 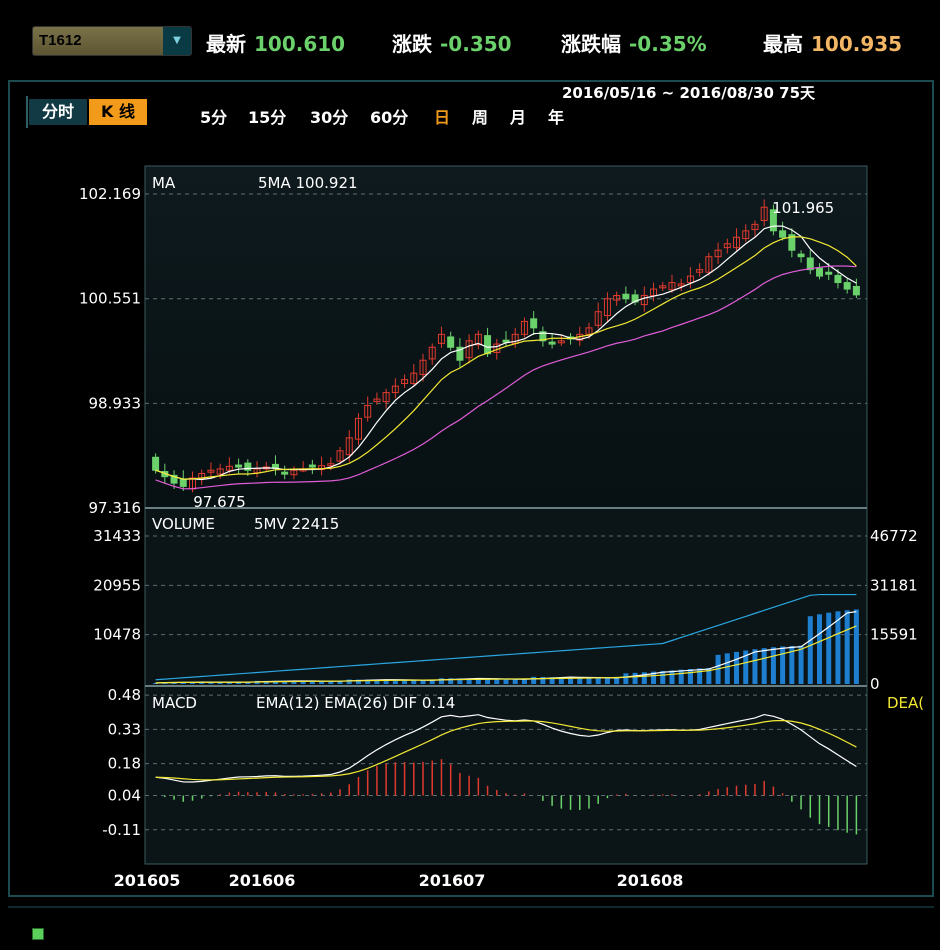 I want to click on date-tick-label: 201607, so click(x=452, y=880).